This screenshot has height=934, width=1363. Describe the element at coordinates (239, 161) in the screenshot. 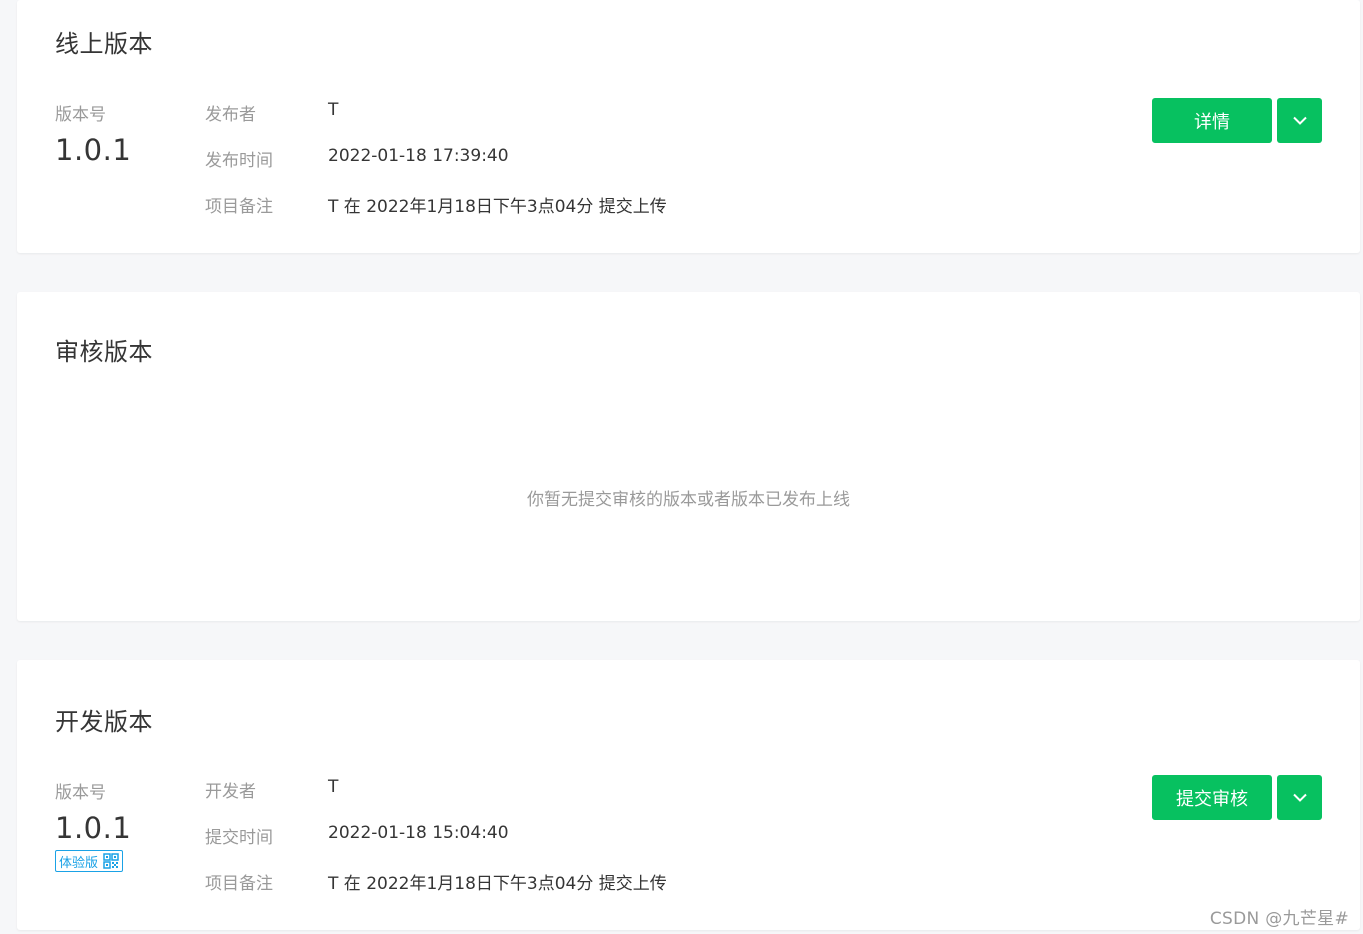

I see `info-key: 发布时间` at that location.